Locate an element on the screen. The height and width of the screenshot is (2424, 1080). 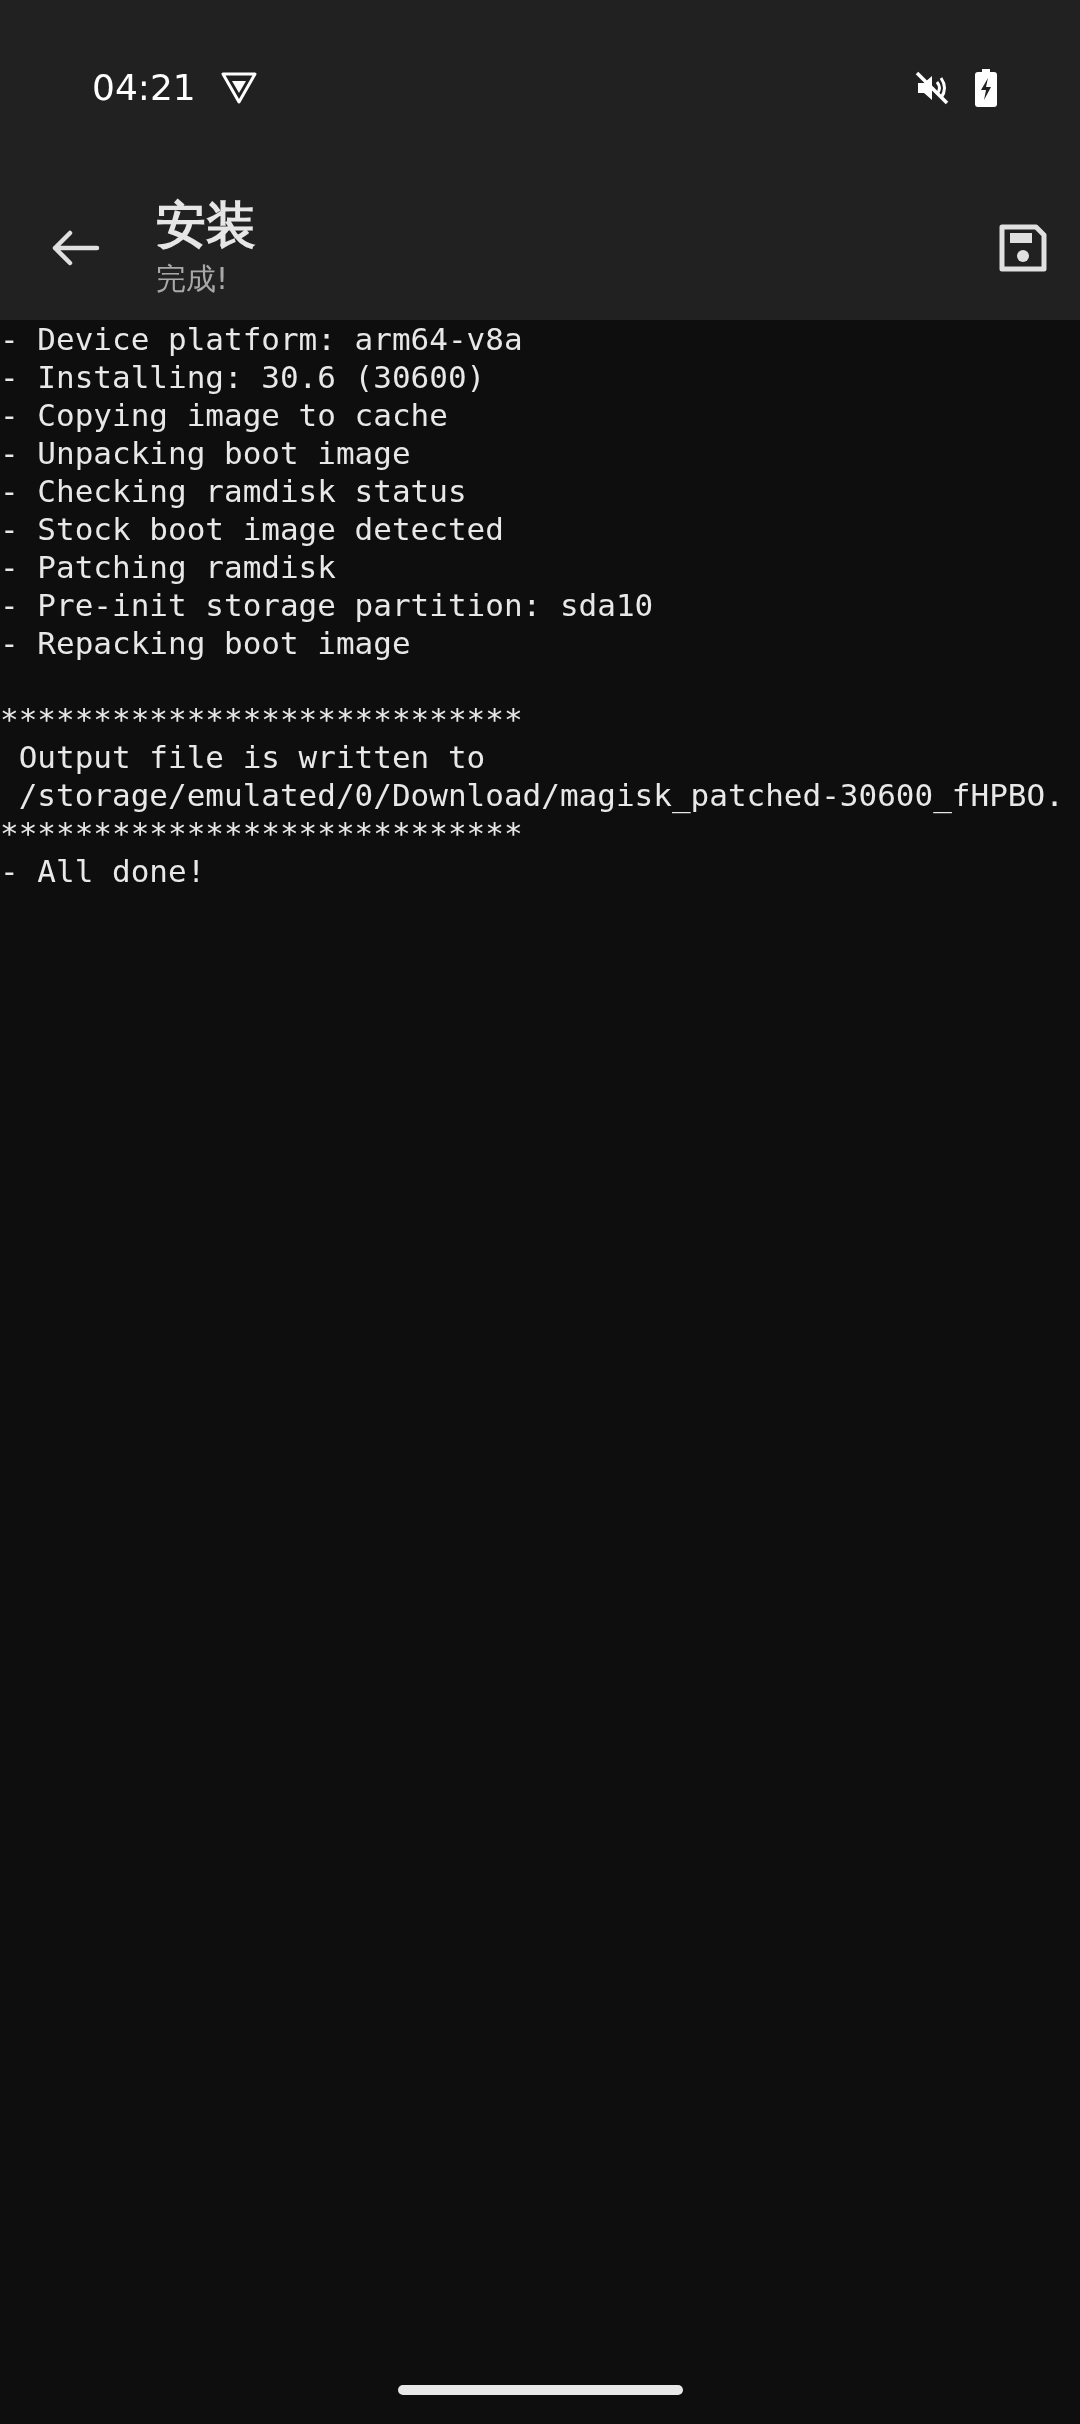
log-line: - Unpacking boot image is located at coordinates (206, 453).